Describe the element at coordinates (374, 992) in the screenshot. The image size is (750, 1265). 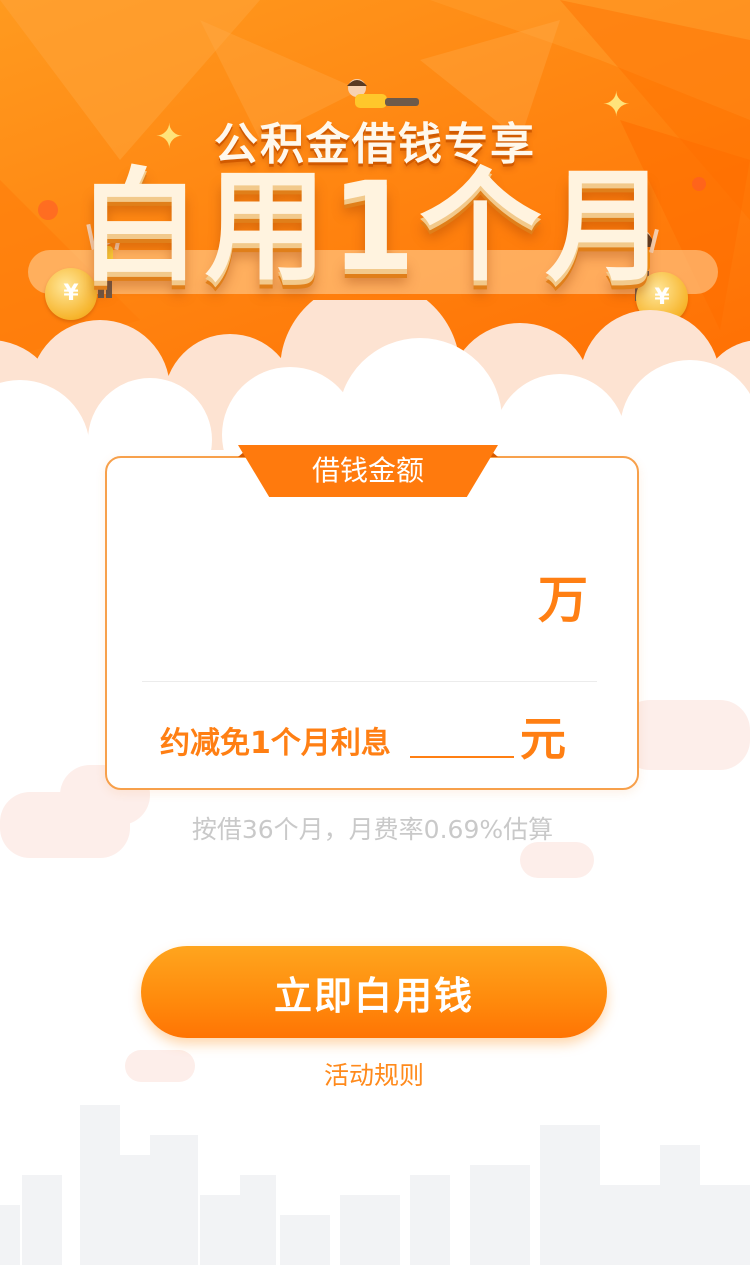
I see `borrow-now-button: 立即白用钱` at that location.